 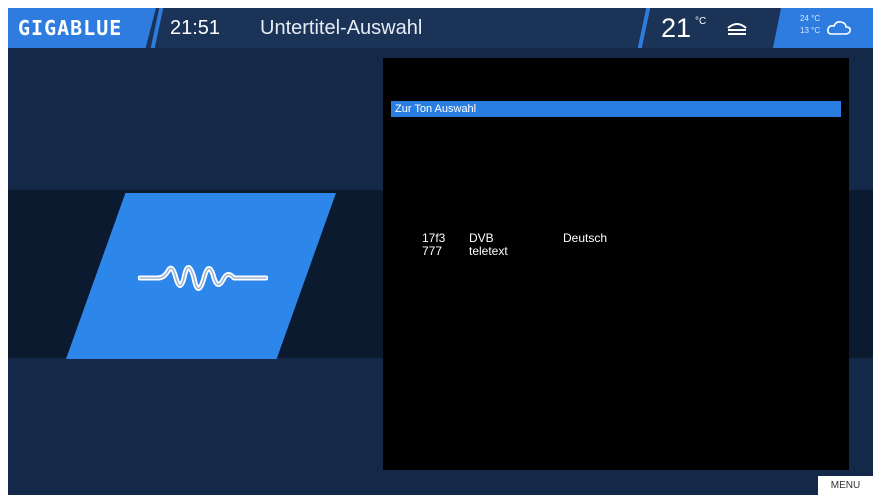 What do you see at coordinates (341, 28) in the screenshot?
I see `page-title: Untertitel-Auswahl` at bounding box center [341, 28].